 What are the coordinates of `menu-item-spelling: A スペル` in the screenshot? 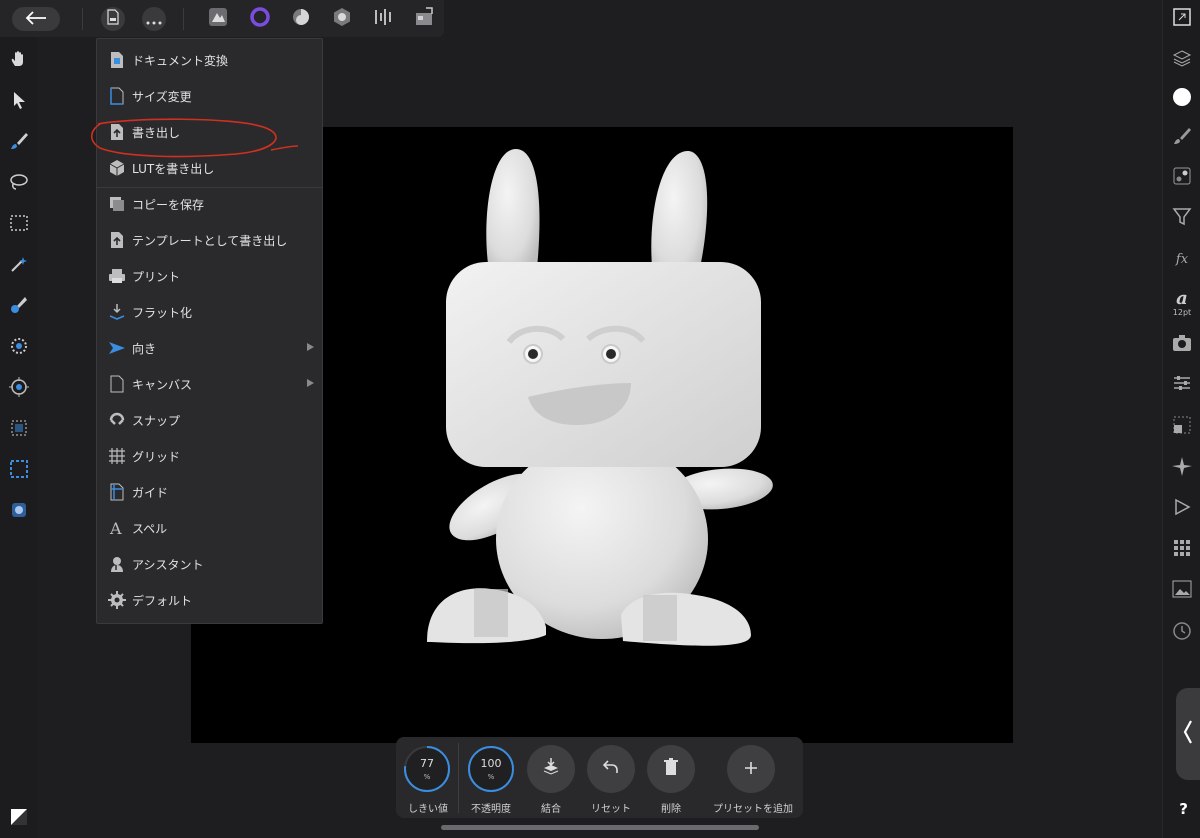 It's located at (209, 528).